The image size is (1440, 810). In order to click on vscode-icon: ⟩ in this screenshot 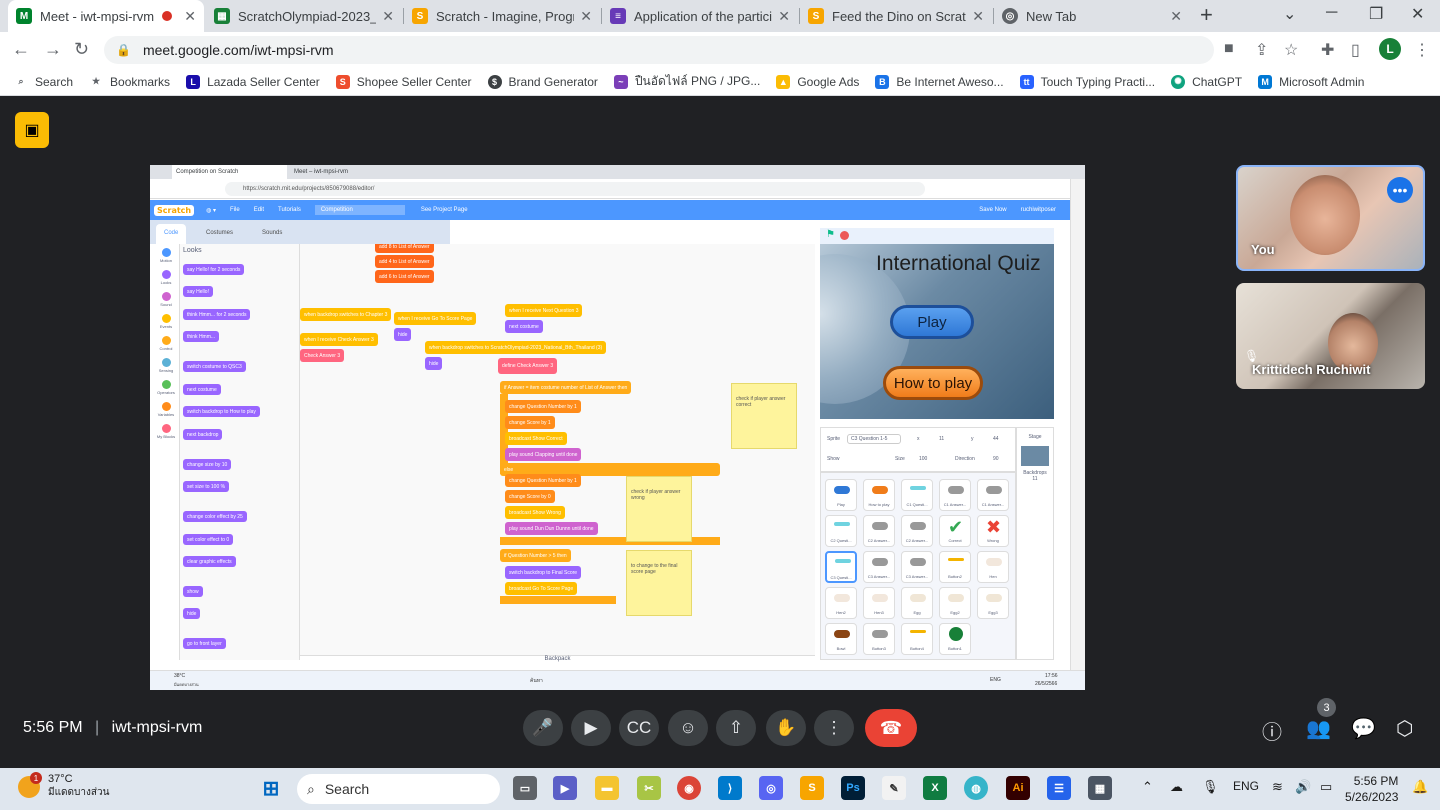, I will do `click(730, 788)`.